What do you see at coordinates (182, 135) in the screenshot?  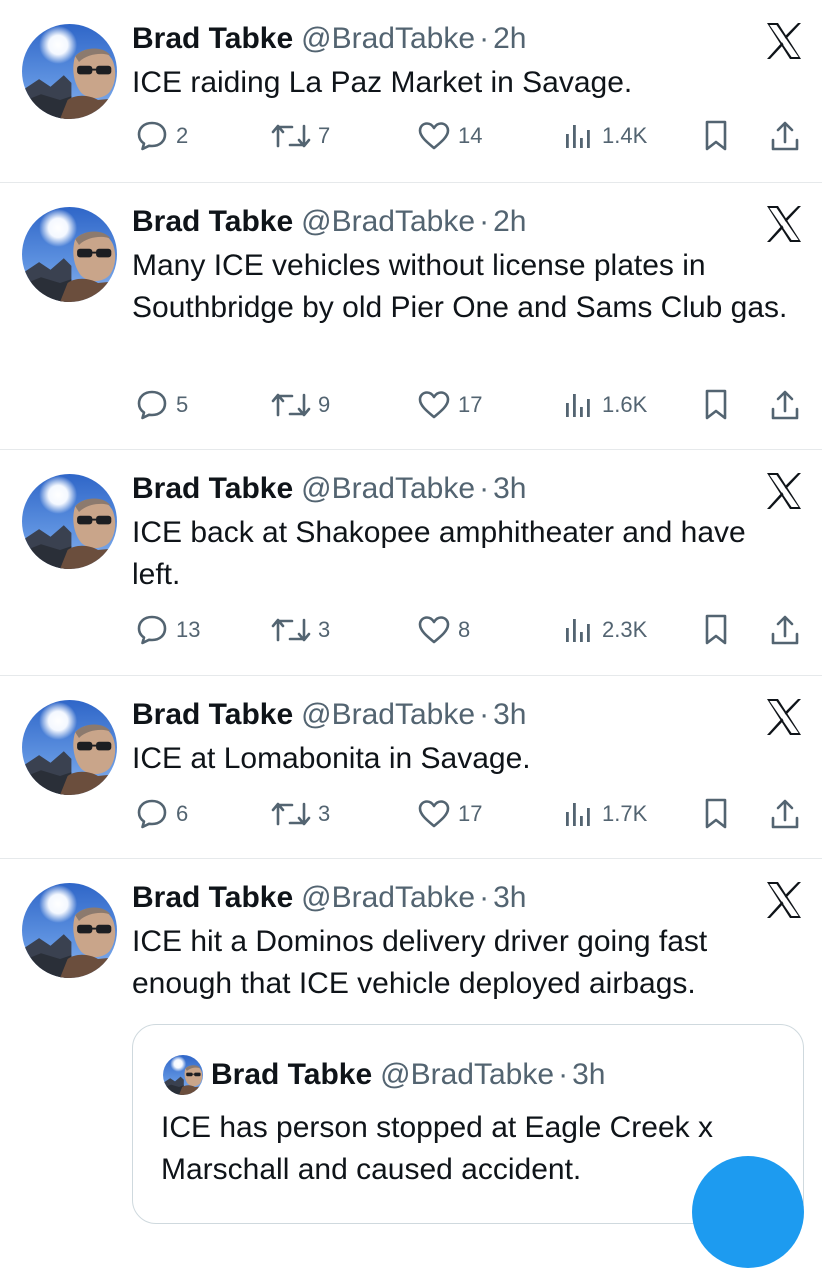 I see `reply-count: 2` at bounding box center [182, 135].